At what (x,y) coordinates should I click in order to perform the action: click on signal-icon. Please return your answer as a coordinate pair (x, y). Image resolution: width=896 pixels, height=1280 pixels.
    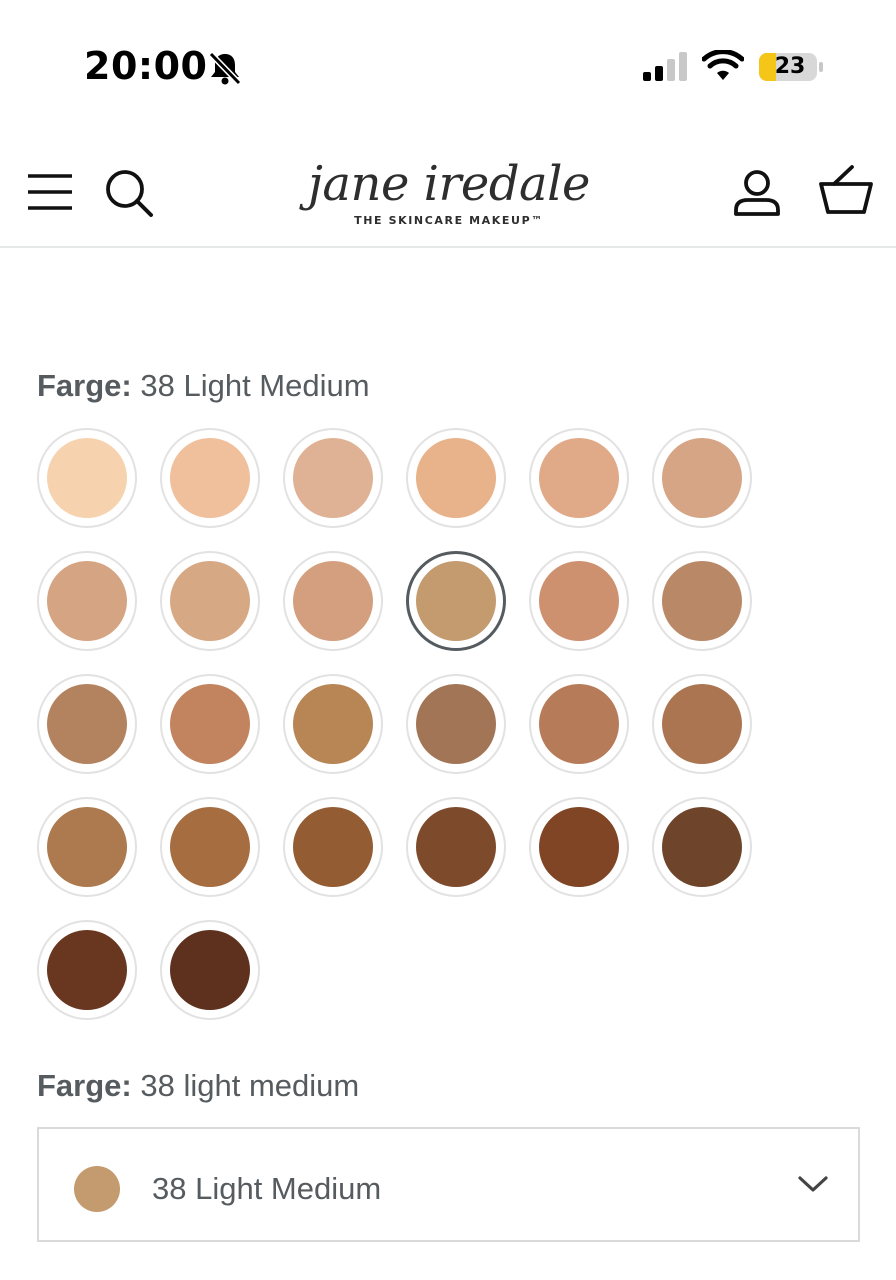
    Looking at the image, I should click on (665, 66).